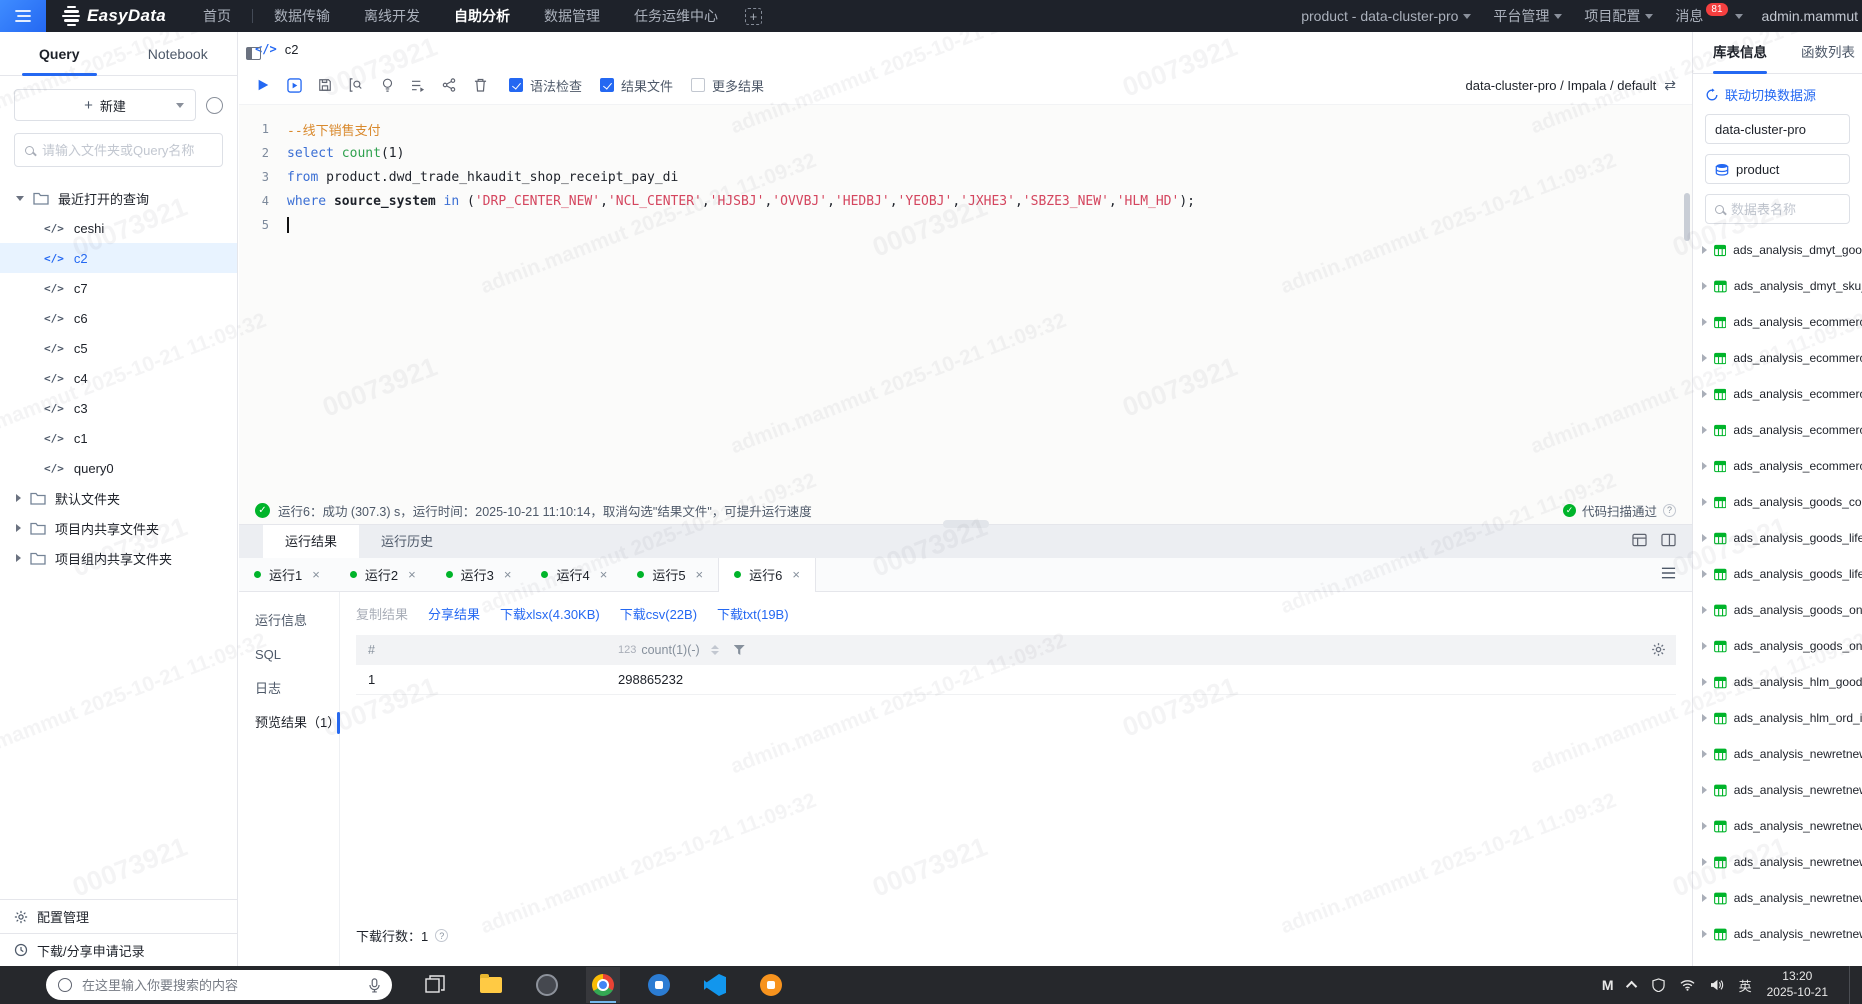 The image size is (1862, 1004). Describe the element at coordinates (325, 85) in the screenshot. I see `save-icon` at that location.